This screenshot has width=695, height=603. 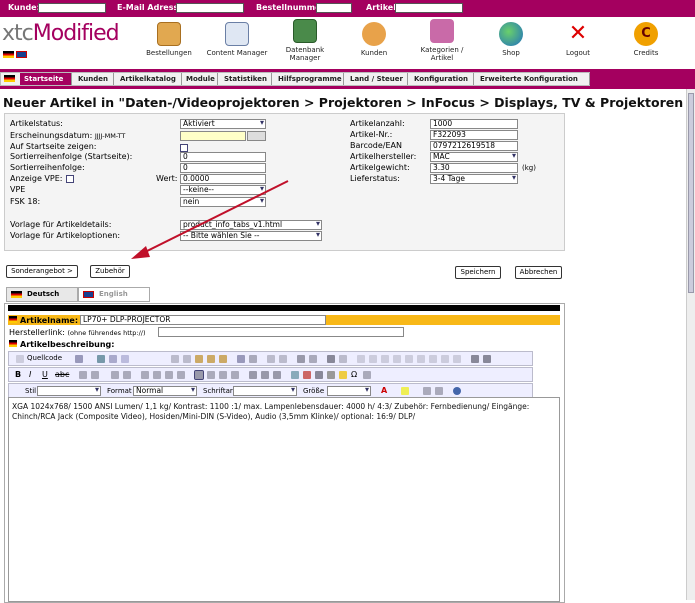 I want to click on tab-startseite: Startseite, so click(x=46, y=79).